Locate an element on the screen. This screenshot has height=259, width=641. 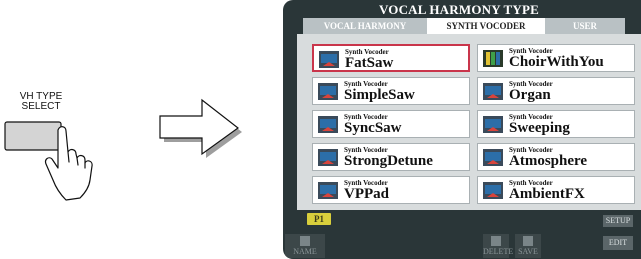
tab-vocal-harmony: VOCAL HARMONY is located at coordinates (365, 26).